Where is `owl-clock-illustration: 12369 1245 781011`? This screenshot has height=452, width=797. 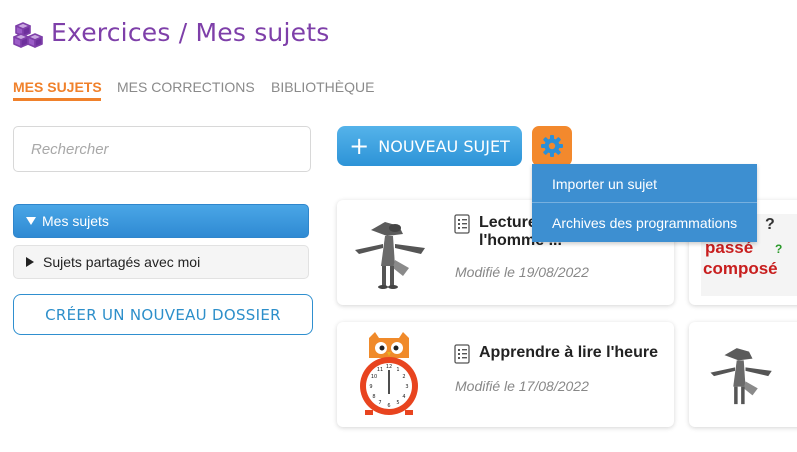 owl-clock-illustration: 12369 1245 781011 is located at coordinates (389, 373).